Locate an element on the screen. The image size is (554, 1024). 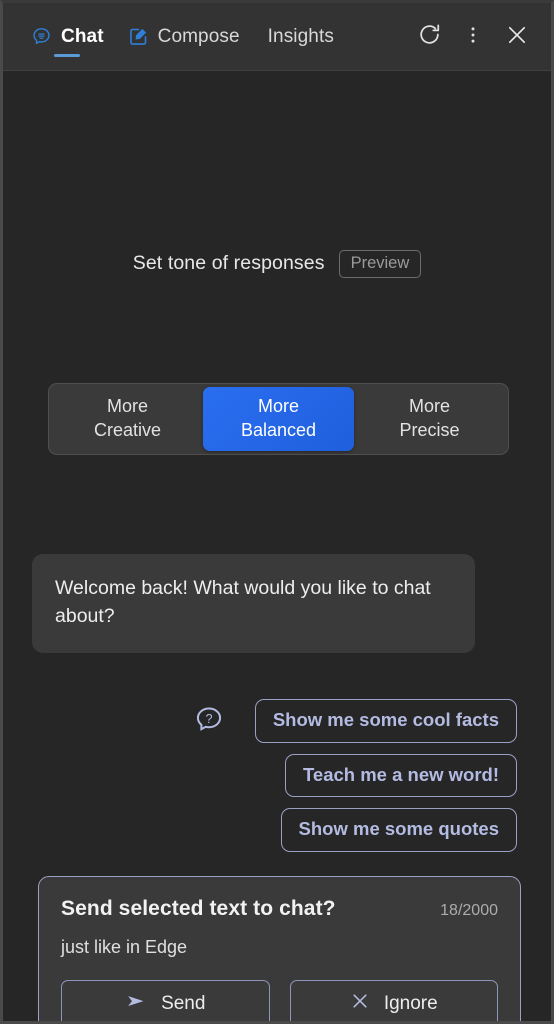
tab-compose: Compose is located at coordinates (184, 37).